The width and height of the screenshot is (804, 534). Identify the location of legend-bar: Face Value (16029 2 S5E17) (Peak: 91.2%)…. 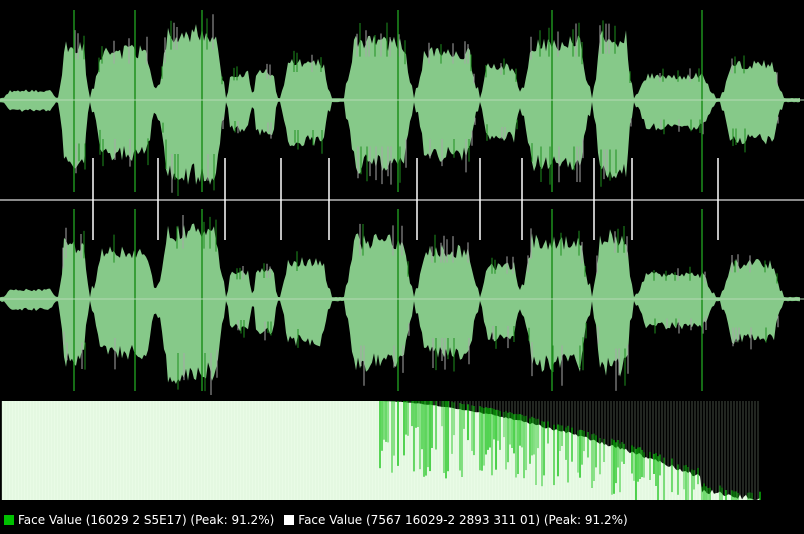
(402, 520).